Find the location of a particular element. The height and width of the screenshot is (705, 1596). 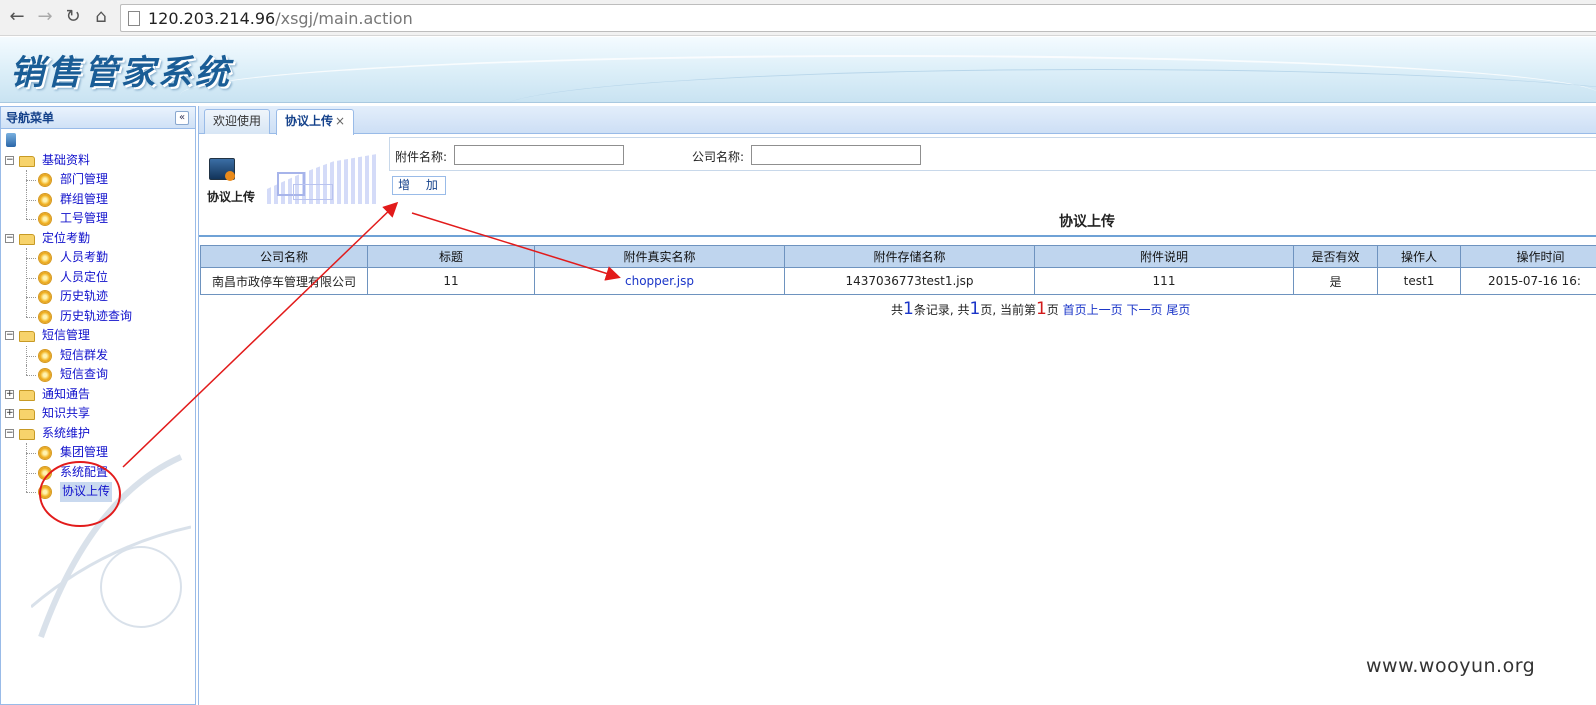

nav-item: 人员考勤 is located at coordinates (98, 258).